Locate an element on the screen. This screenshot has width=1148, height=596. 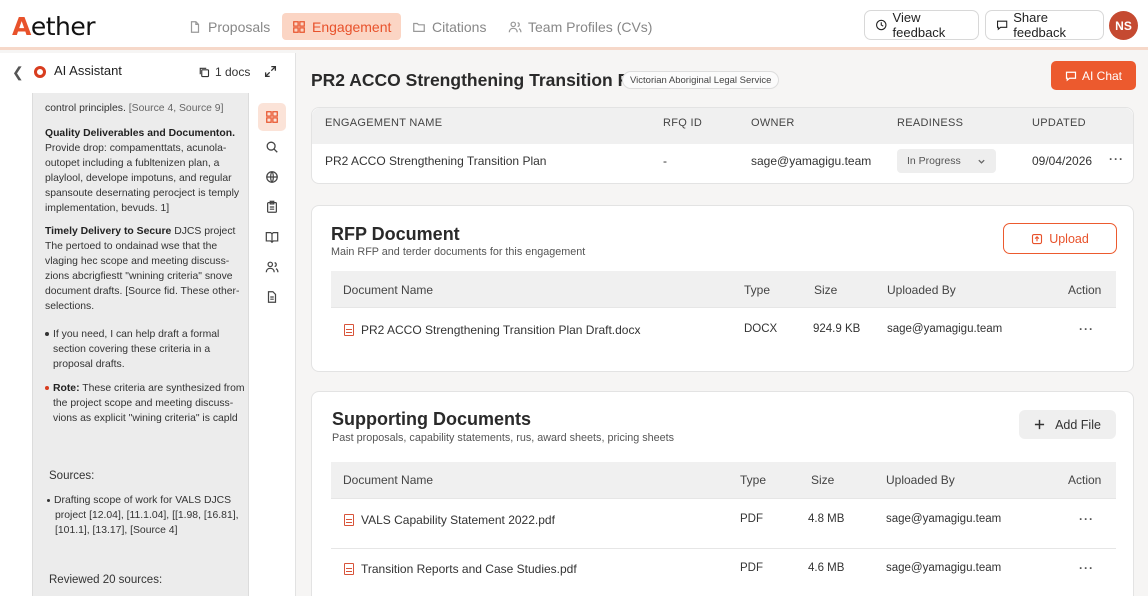
view-feedback-button: View feedback is located at coordinates (921, 25).